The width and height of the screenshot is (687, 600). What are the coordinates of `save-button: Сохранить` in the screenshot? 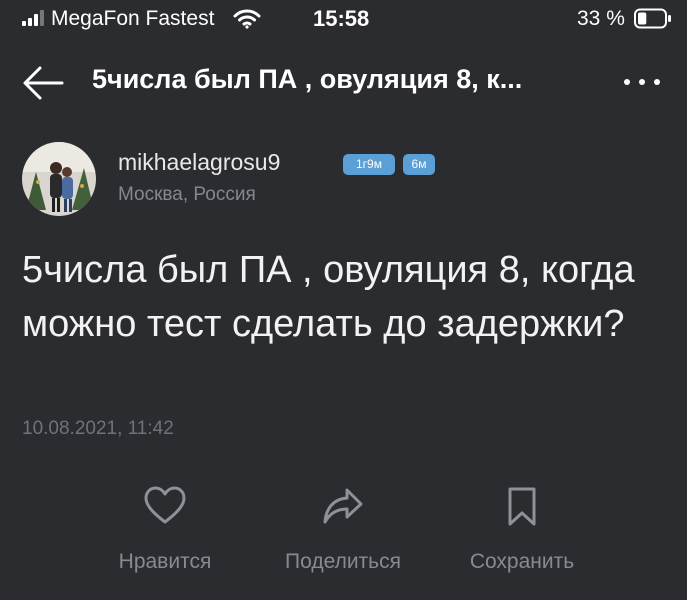 It's located at (522, 536).